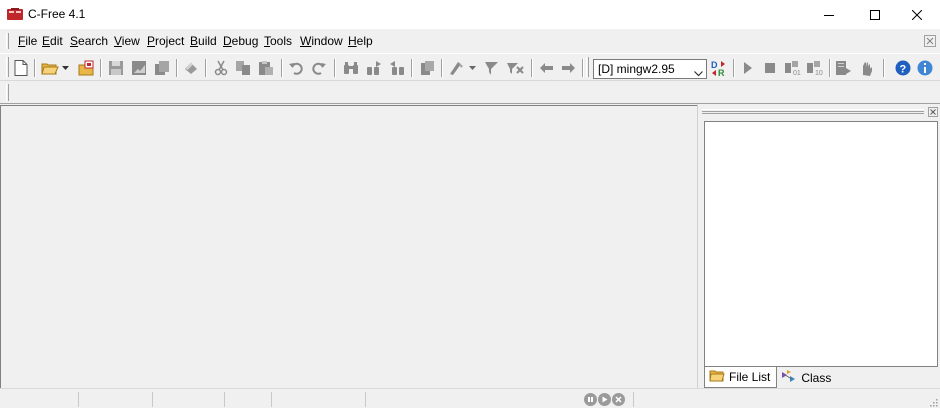 The width and height of the screenshot is (940, 408). Describe the element at coordinates (65, 68) in the screenshot. I see `open-dropdown-icon` at that location.